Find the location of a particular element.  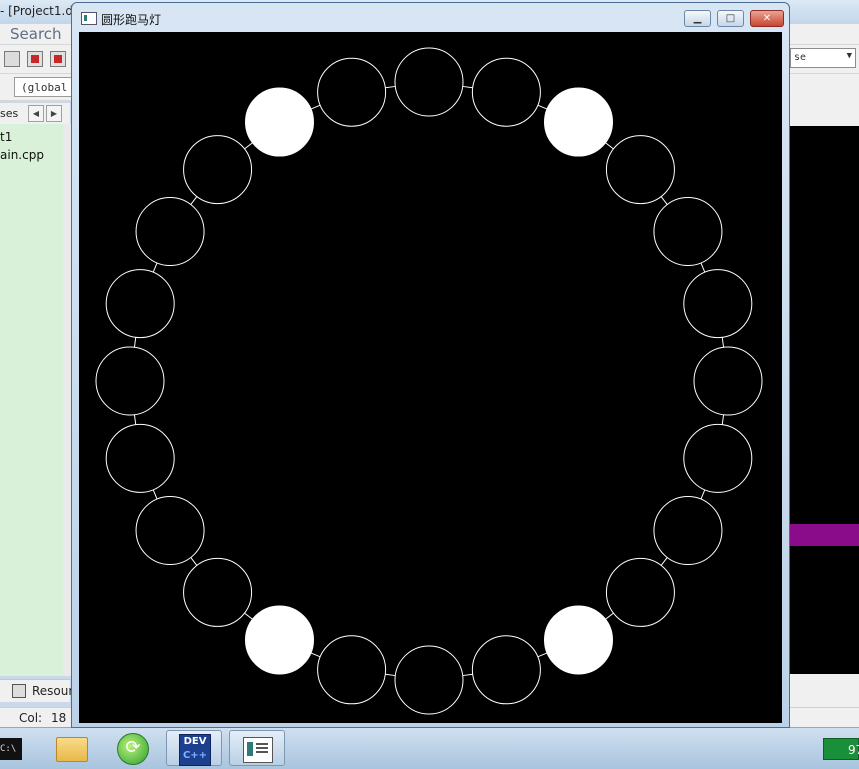

taskbar-explorer-button is located at coordinates (71, 748).